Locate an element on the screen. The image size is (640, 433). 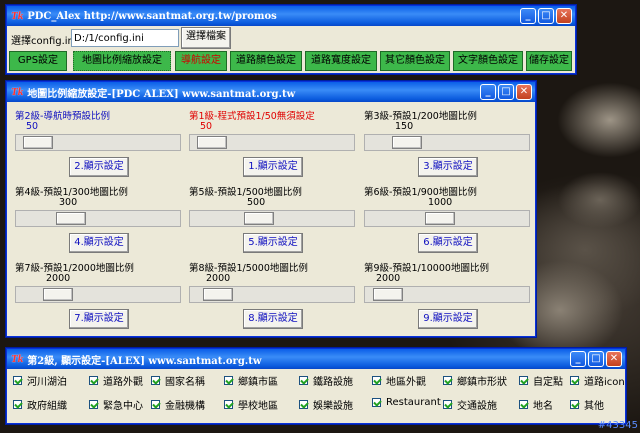
gps-settings-button: GPS設定 is located at coordinates (38, 61).